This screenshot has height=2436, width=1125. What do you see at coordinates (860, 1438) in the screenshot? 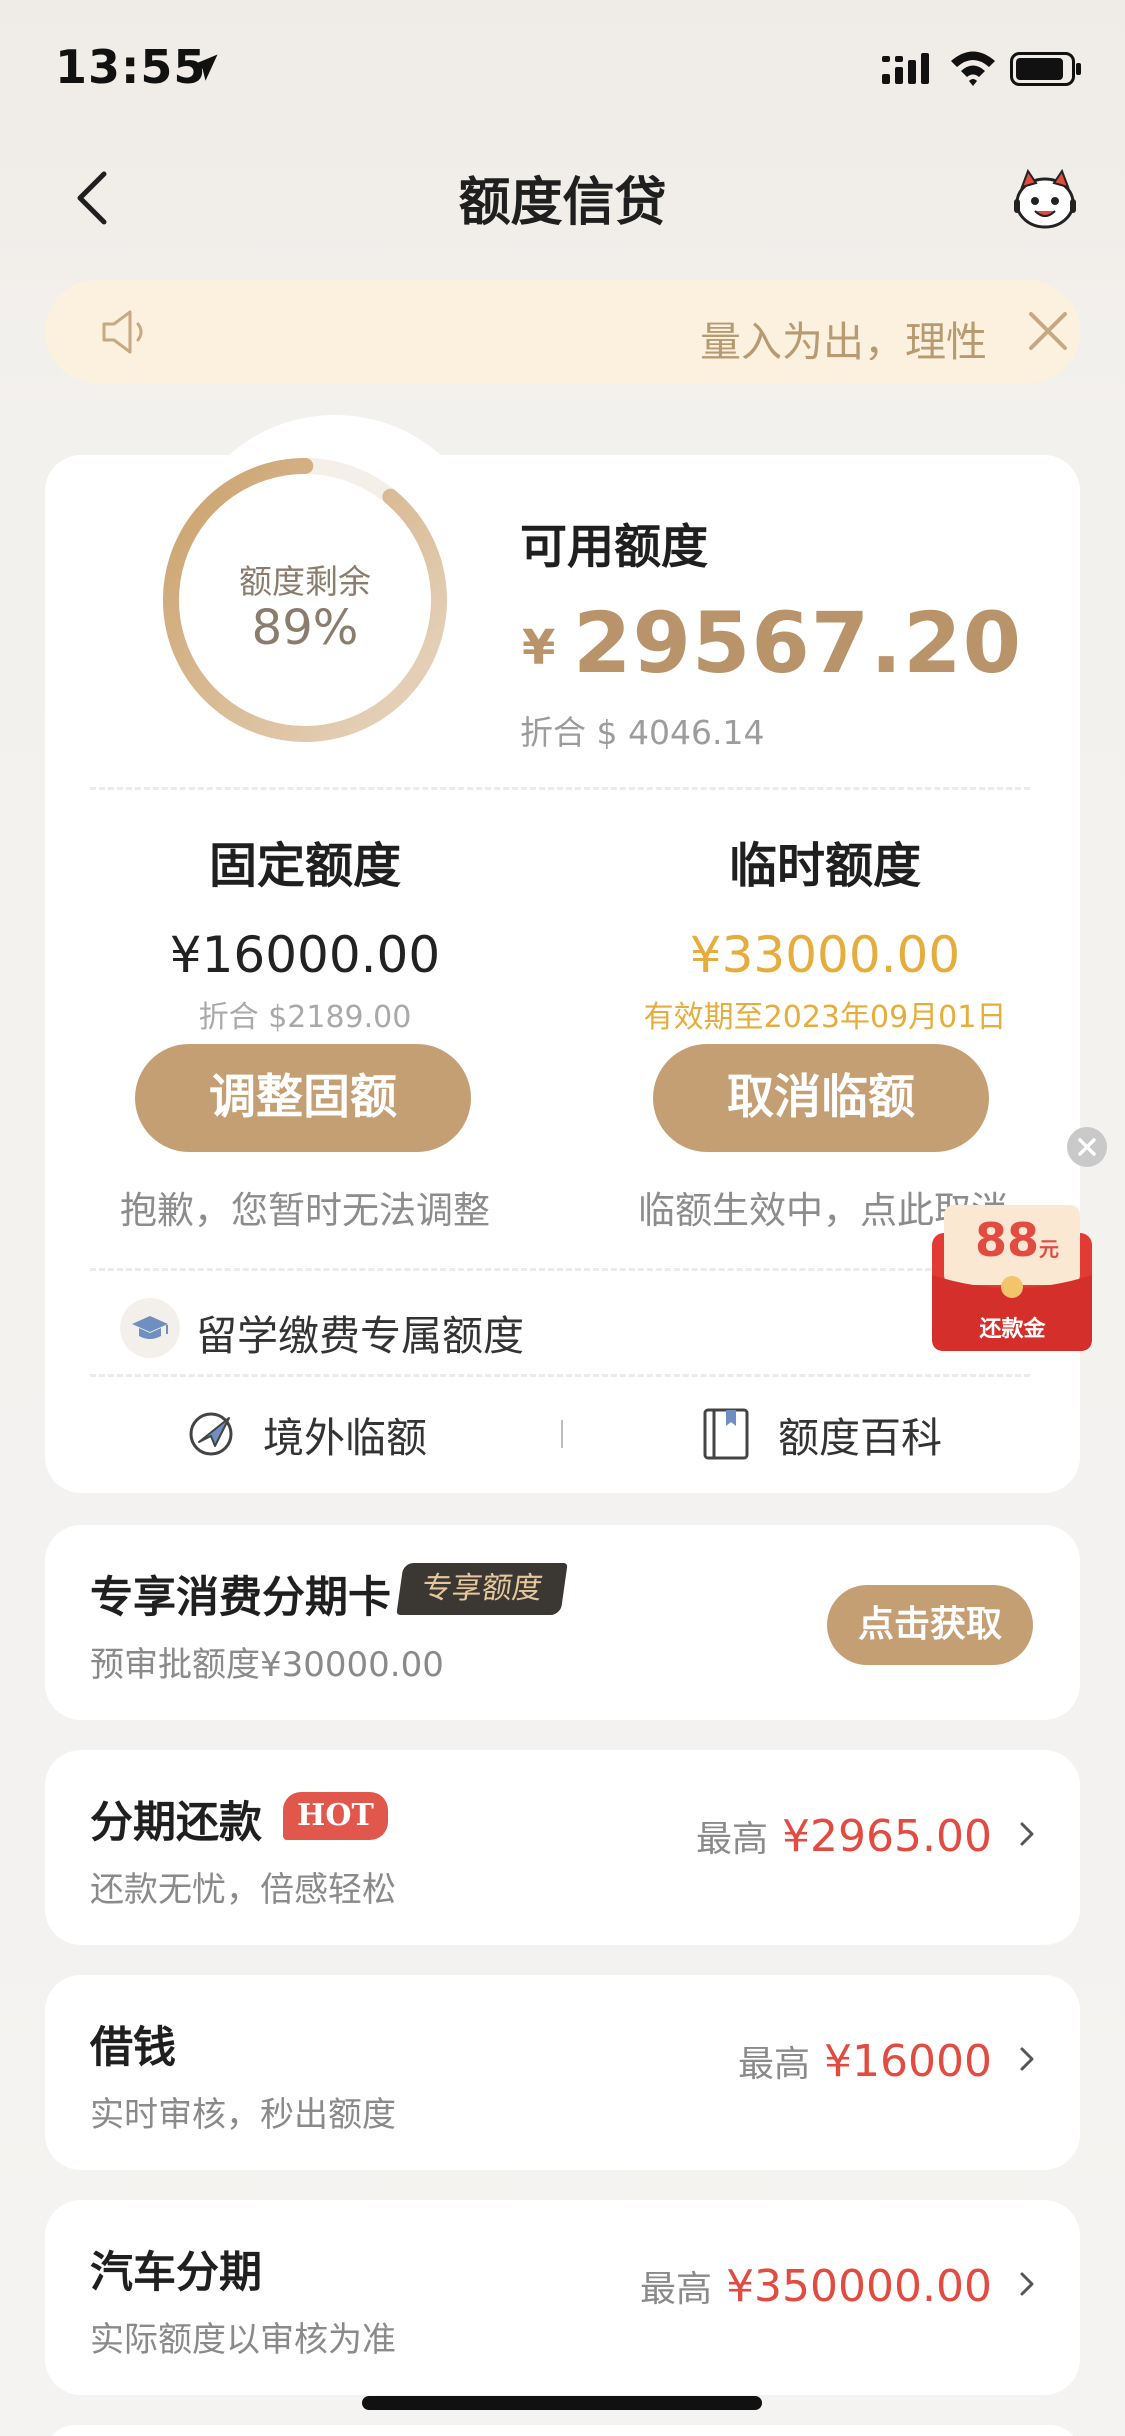
I see `link-label: 额度百科` at bounding box center [860, 1438].